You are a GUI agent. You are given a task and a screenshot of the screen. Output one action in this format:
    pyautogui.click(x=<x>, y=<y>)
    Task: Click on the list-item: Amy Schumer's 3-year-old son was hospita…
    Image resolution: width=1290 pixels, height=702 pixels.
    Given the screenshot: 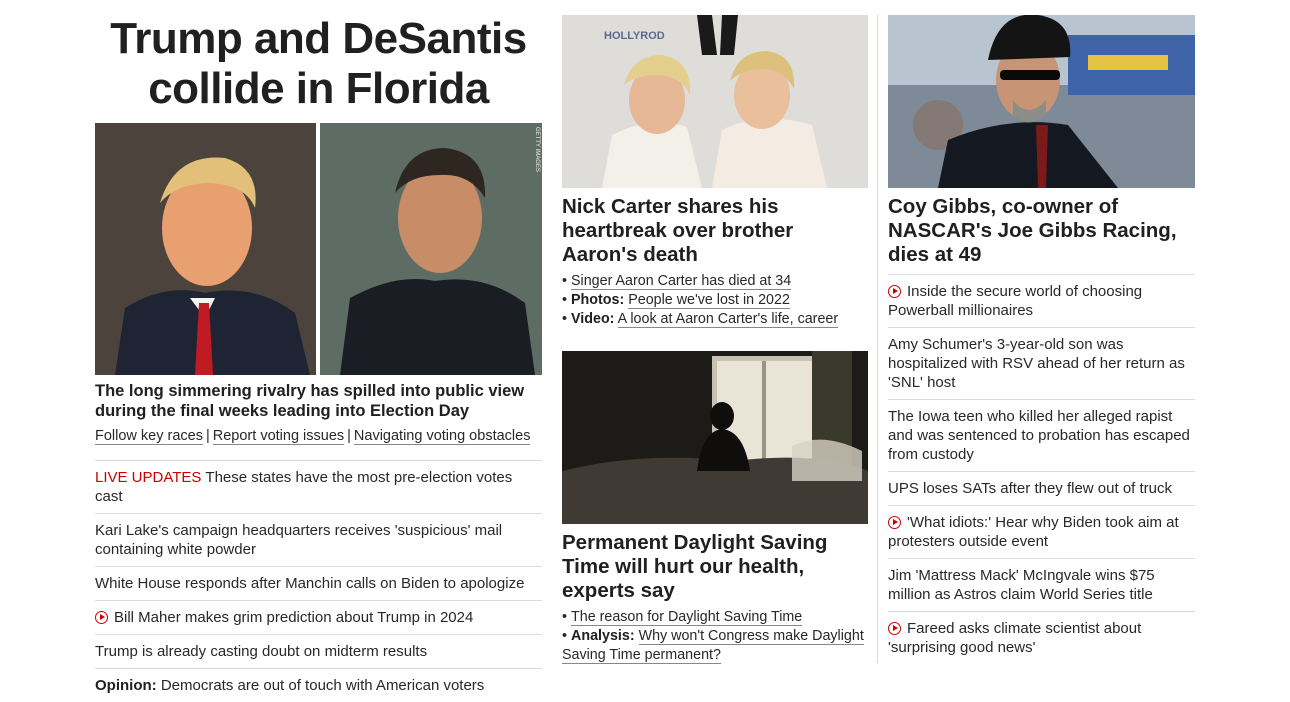 What is the action you would take?
    pyautogui.click(x=1041, y=363)
    